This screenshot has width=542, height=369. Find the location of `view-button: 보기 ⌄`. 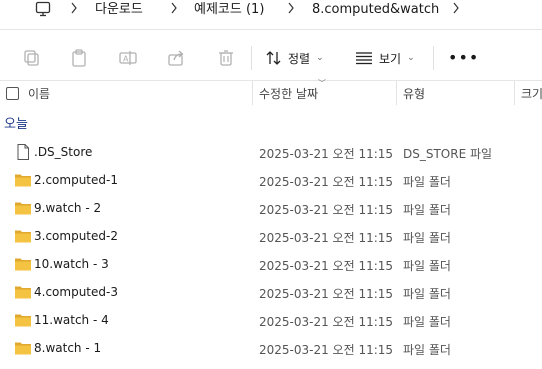

view-button: 보기 ⌄ is located at coordinates (385, 58).